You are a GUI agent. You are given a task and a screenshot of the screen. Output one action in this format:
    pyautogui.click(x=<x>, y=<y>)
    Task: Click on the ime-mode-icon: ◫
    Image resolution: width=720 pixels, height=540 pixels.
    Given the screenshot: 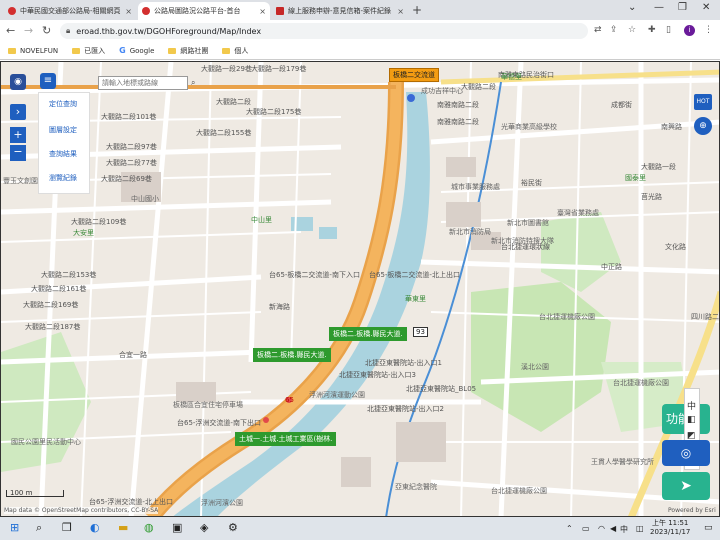 What is the action you would take?
    pyautogui.click(x=640, y=528)
    